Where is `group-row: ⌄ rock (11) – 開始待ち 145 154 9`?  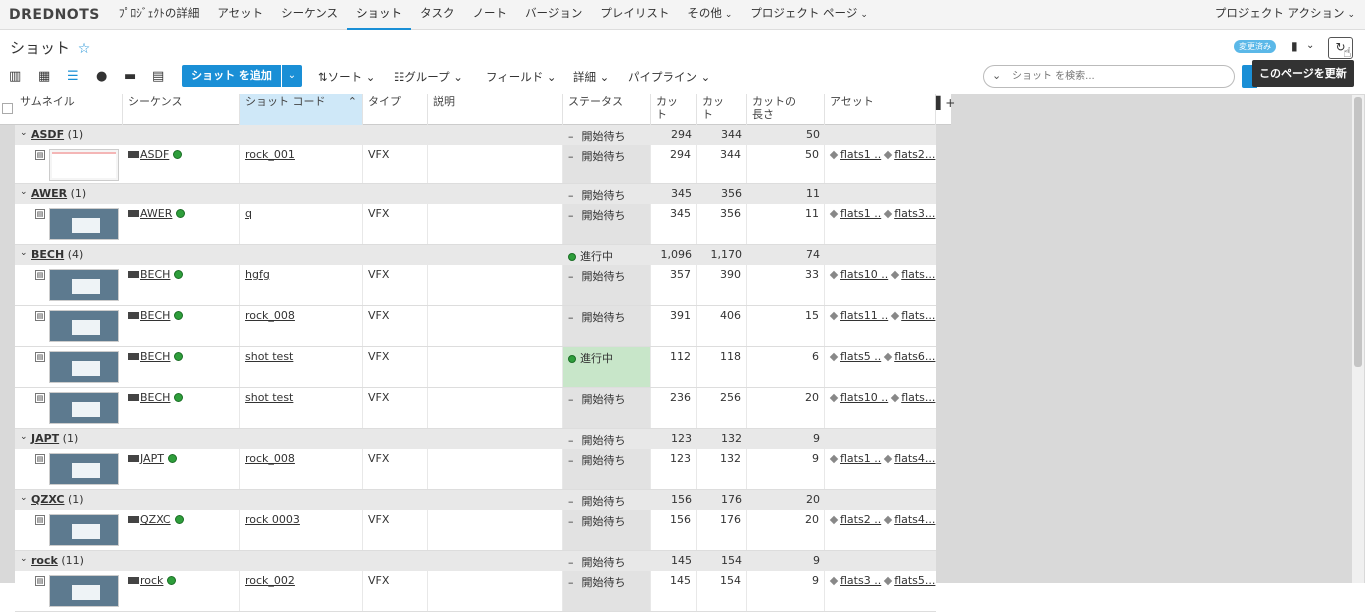 group-row: ⌄ rock (11) – 開始待ち 145 154 9 is located at coordinates (475, 561).